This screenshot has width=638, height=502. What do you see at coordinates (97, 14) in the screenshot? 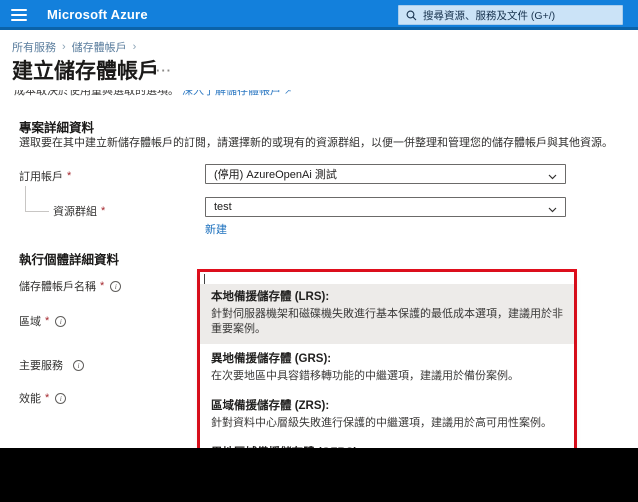
I see `azure-logo: Microsoft Azure` at bounding box center [97, 14].